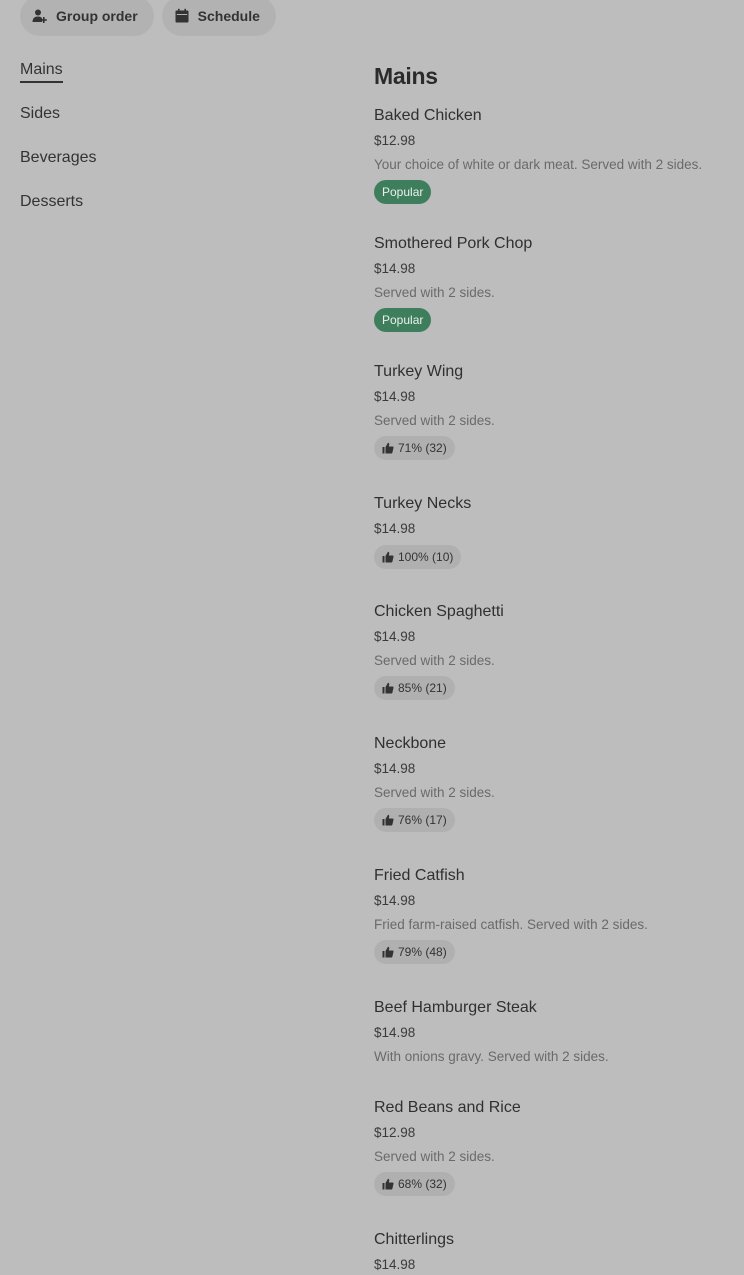 This screenshot has width=744, height=1275. I want to click on item-name: Fried Catfish, so click(419, 875).